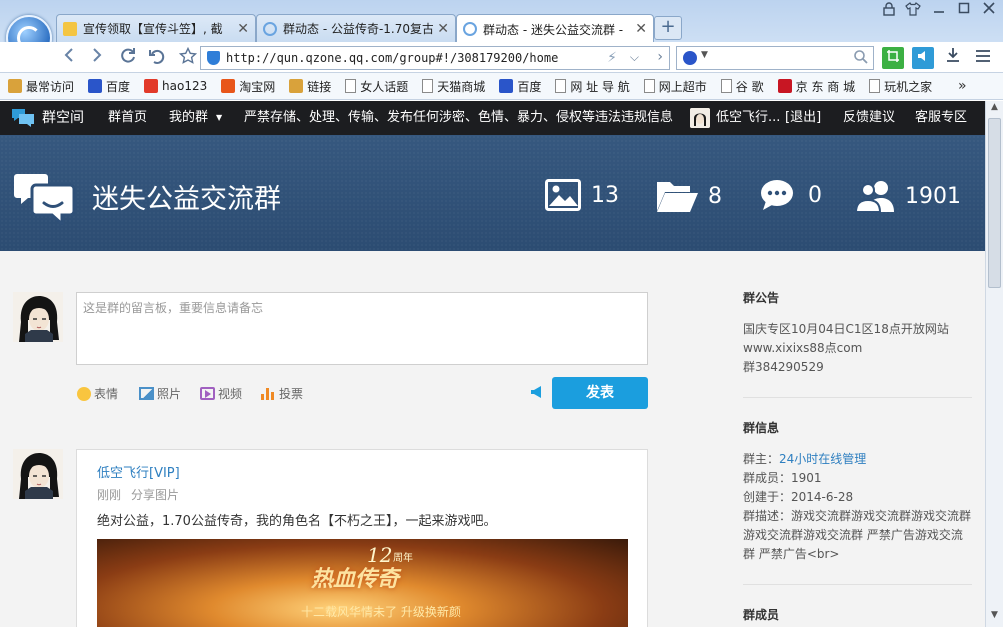  I want to click on post-author-avatar, so click(38, 474).